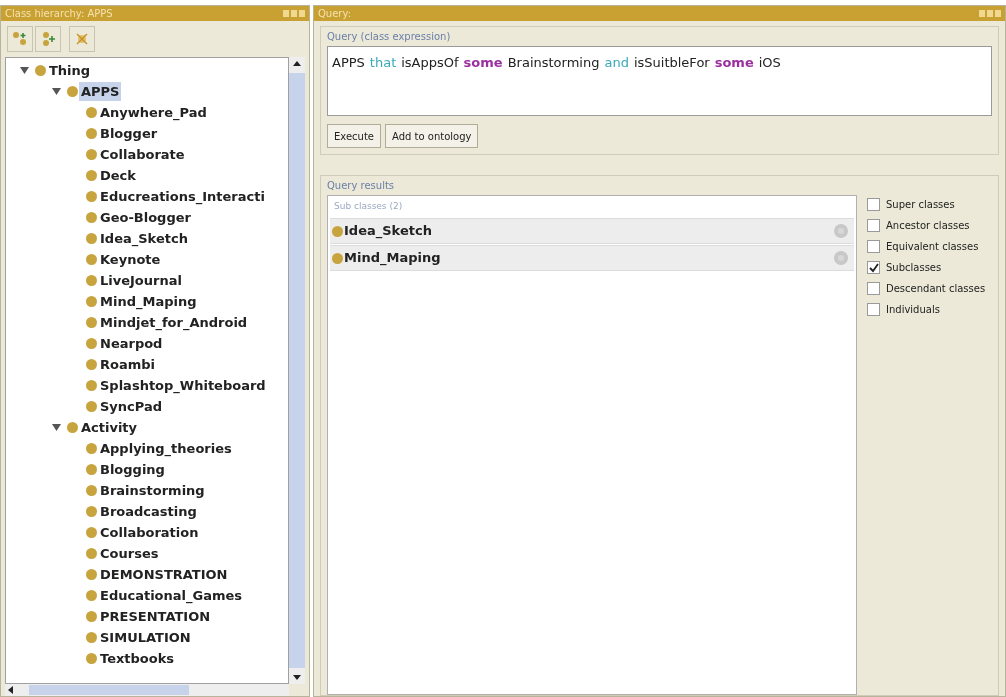 Image resolution: width=1006 pixels, height=697 pixels. I want to click on tree-item: Activity, so click(109, 427).